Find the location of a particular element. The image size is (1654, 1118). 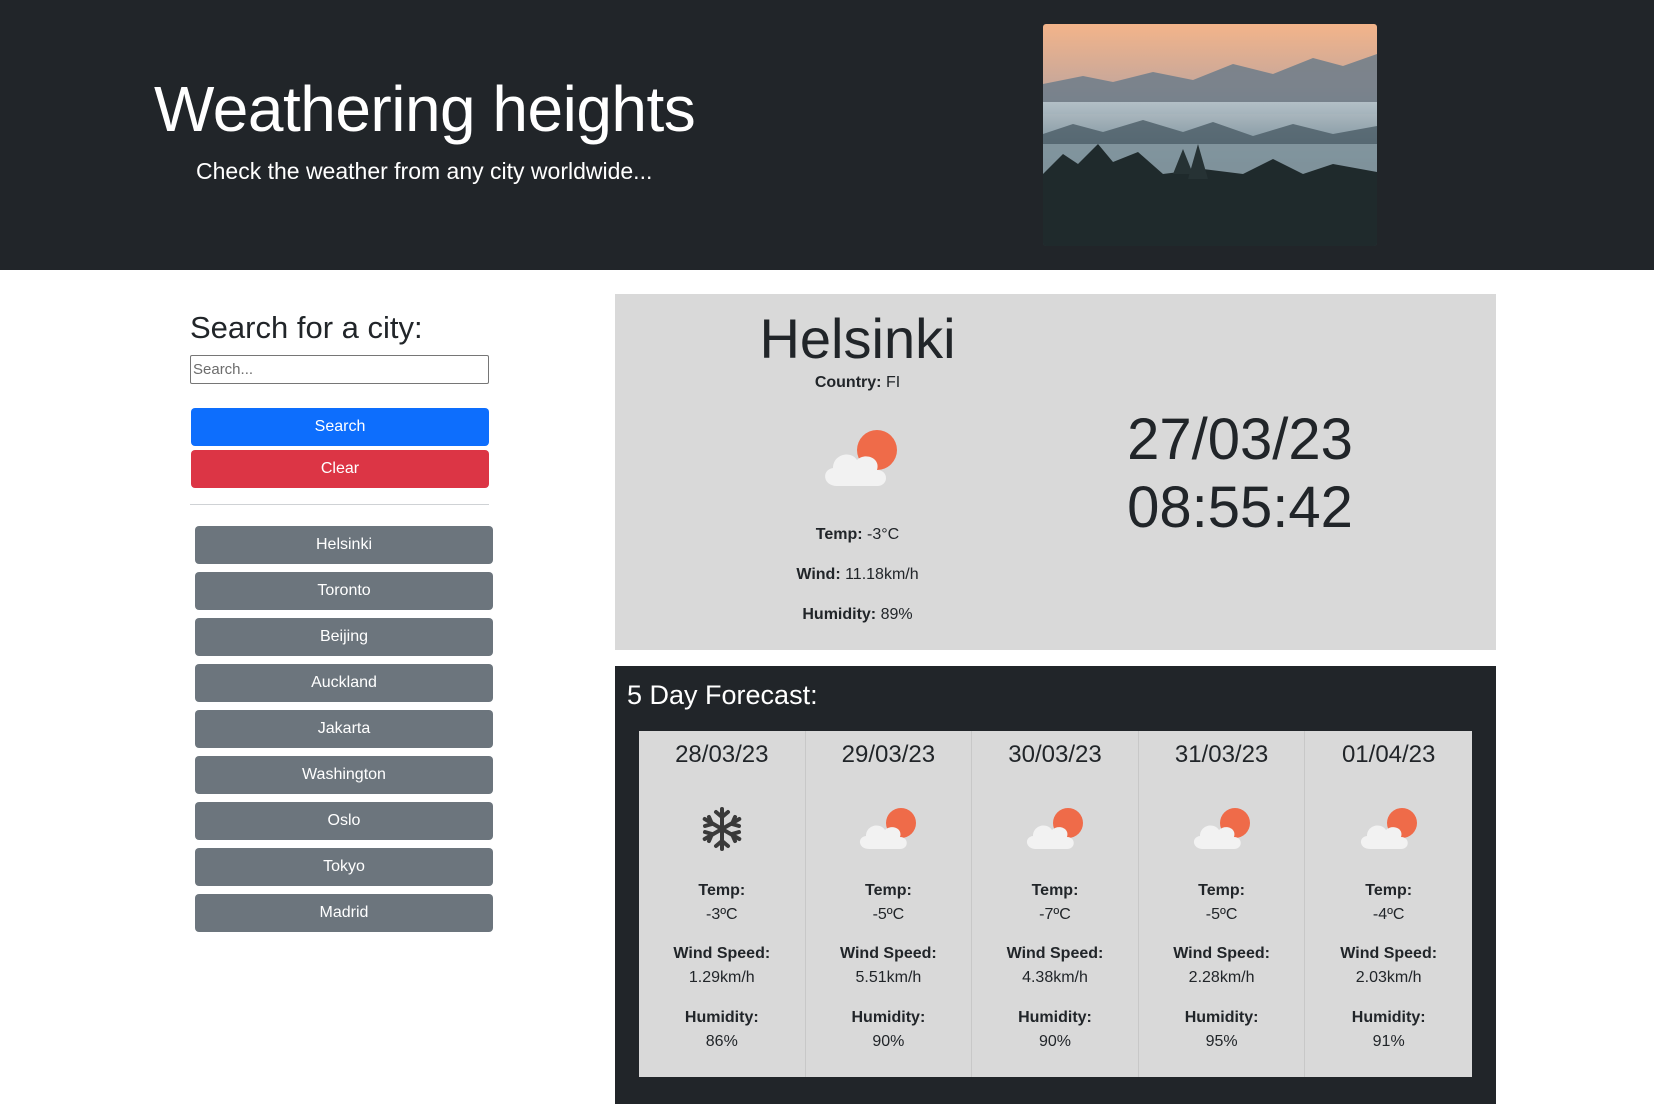

current-date: 27/03/23 is located at coordinates (1240, 439).